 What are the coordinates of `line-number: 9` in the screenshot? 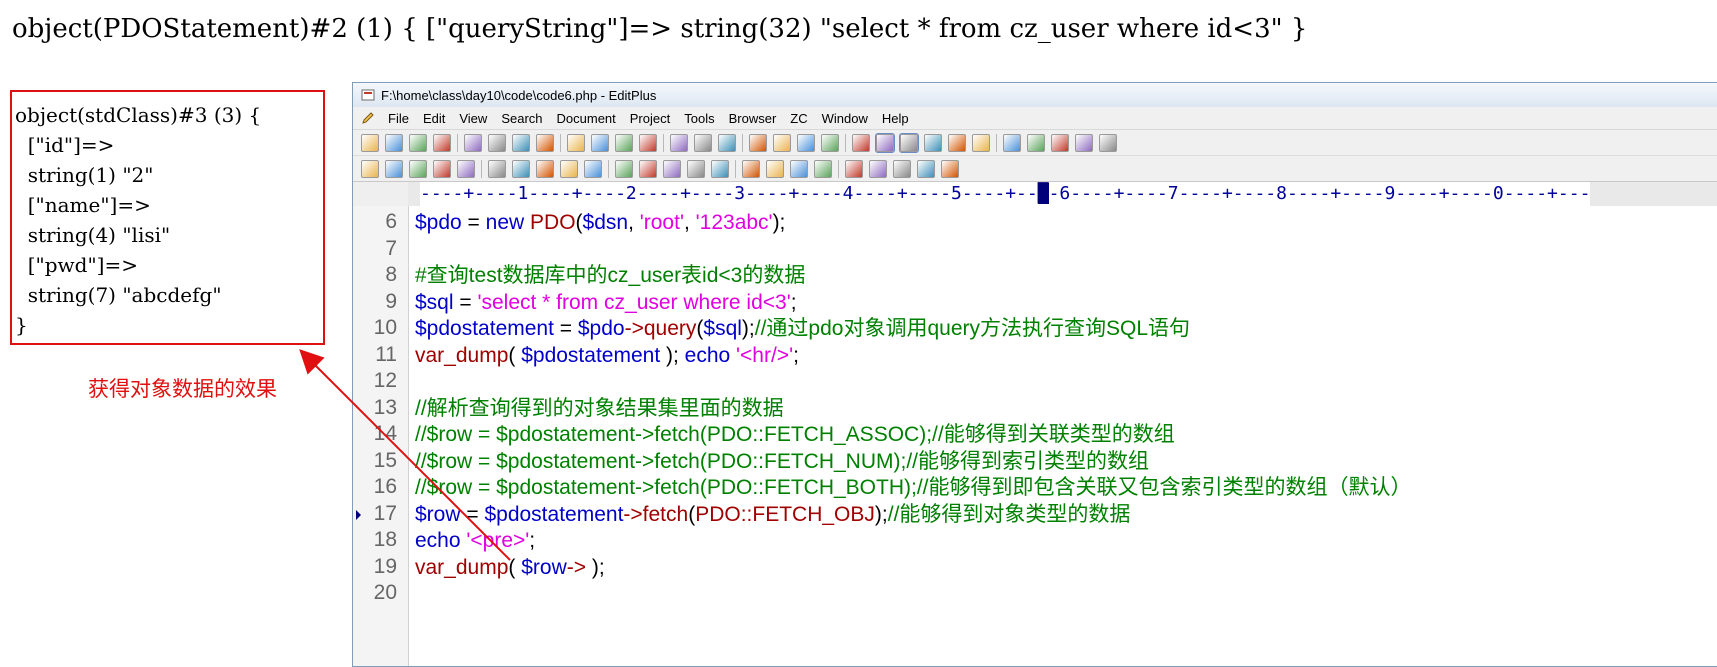 It's located at (391, 301).